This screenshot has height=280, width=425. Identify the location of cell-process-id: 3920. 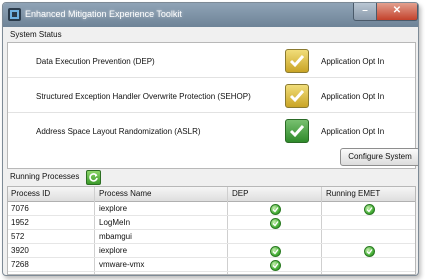
(20, 250).